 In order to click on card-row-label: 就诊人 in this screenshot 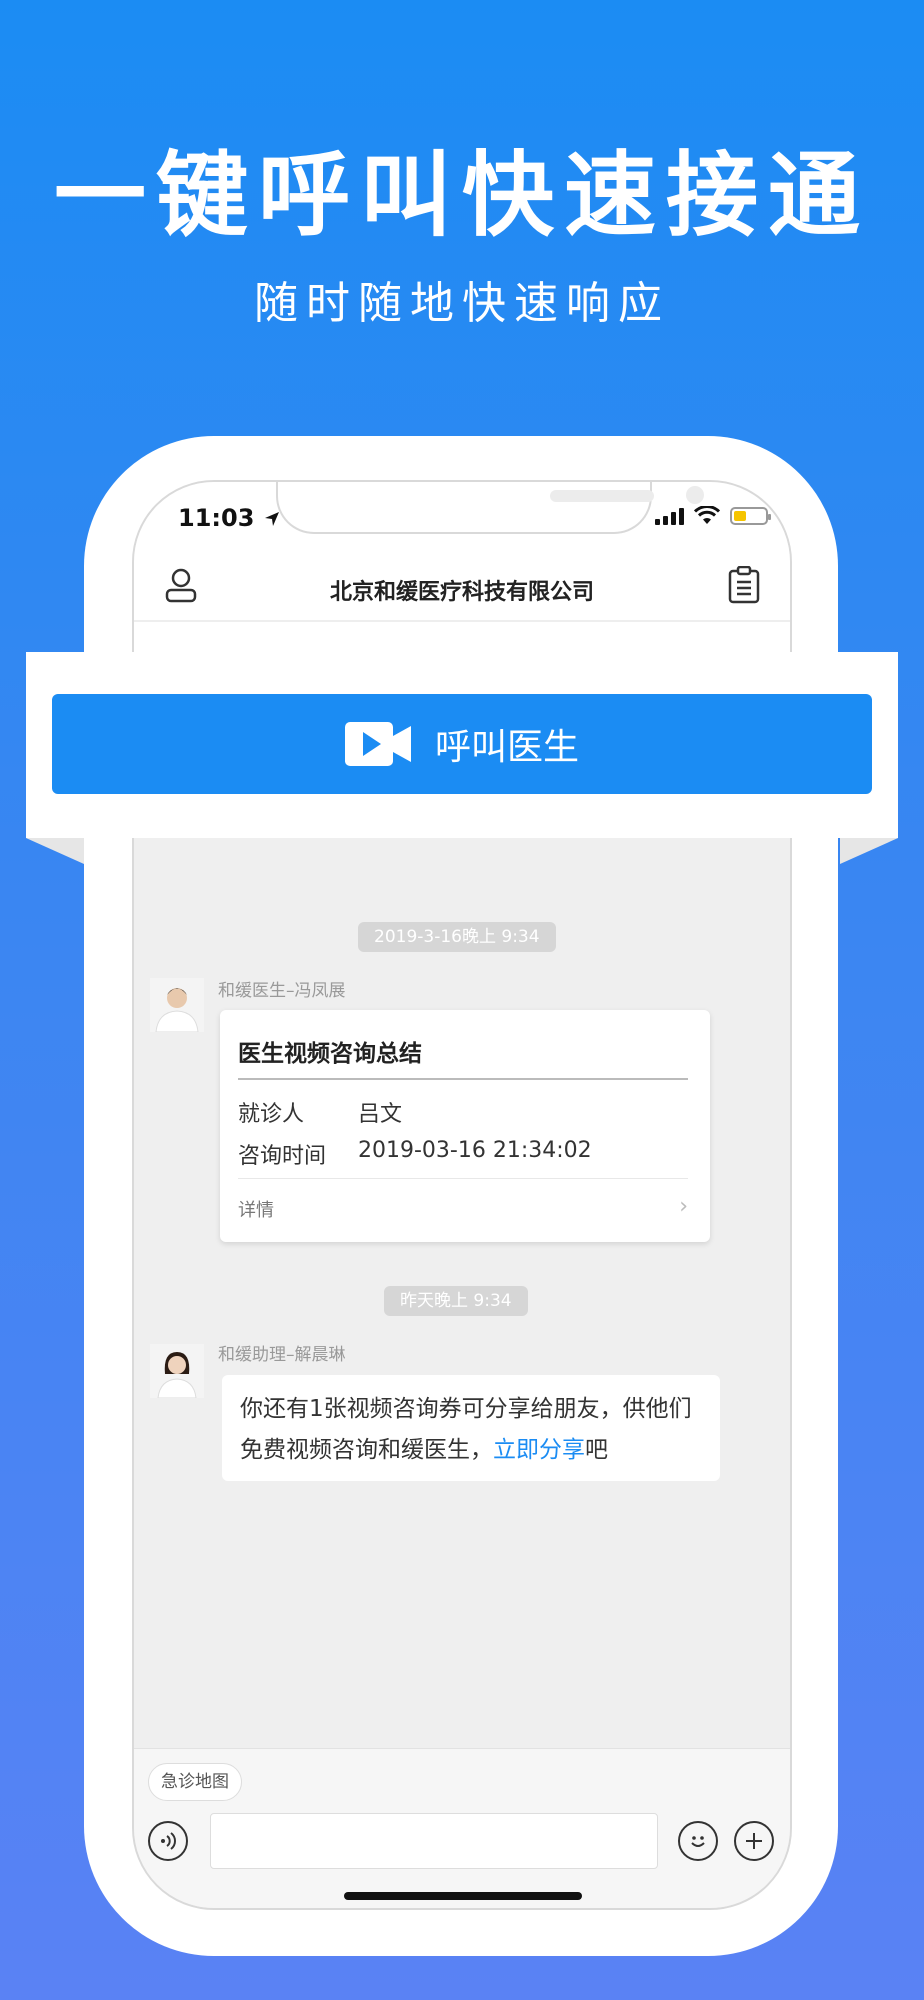, I will do `click(271, 1114)`.